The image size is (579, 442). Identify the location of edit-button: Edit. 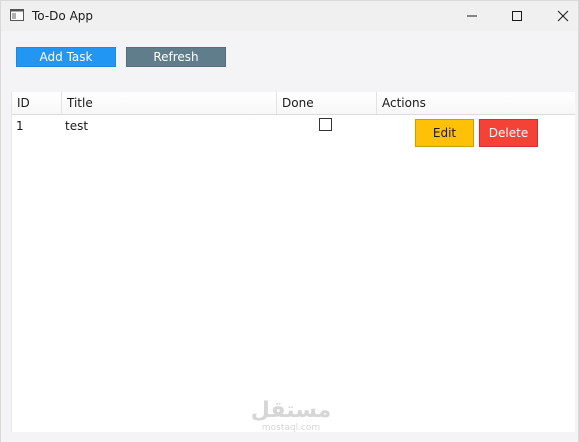
(444, 133).